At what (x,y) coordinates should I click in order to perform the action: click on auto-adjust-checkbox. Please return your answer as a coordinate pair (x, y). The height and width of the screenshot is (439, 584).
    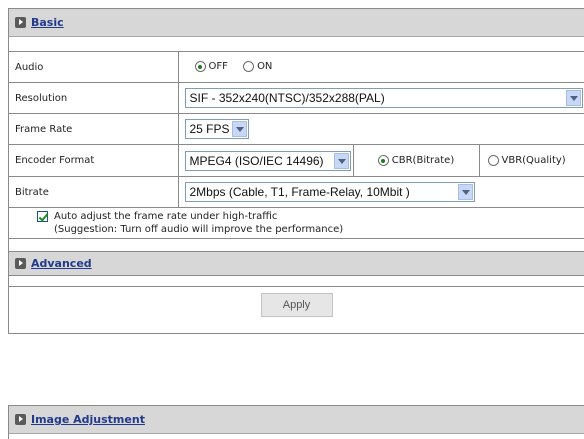
    Looking at the image, I should click on (42, 216).